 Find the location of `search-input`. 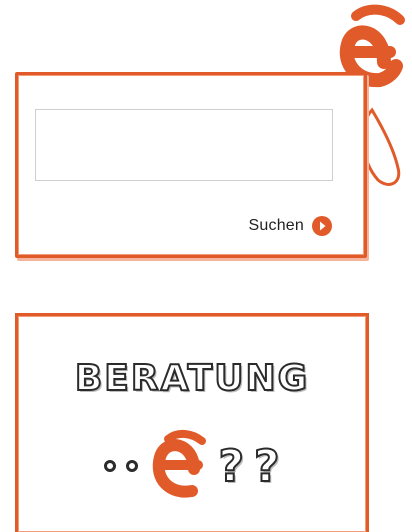

search-input is located at coordinates (184, 145).